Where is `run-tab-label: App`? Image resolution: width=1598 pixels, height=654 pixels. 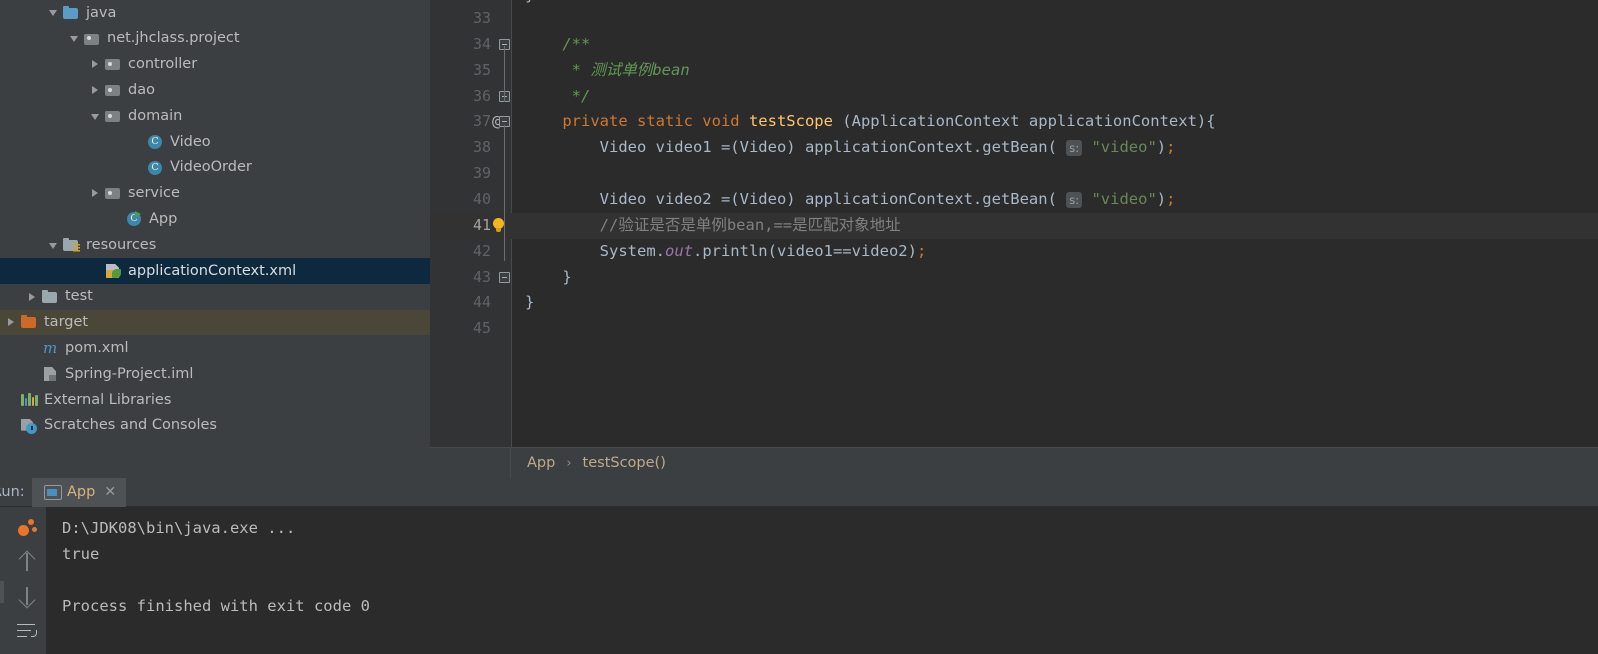 run-tab-label: App is located at coordinates (81, 492).